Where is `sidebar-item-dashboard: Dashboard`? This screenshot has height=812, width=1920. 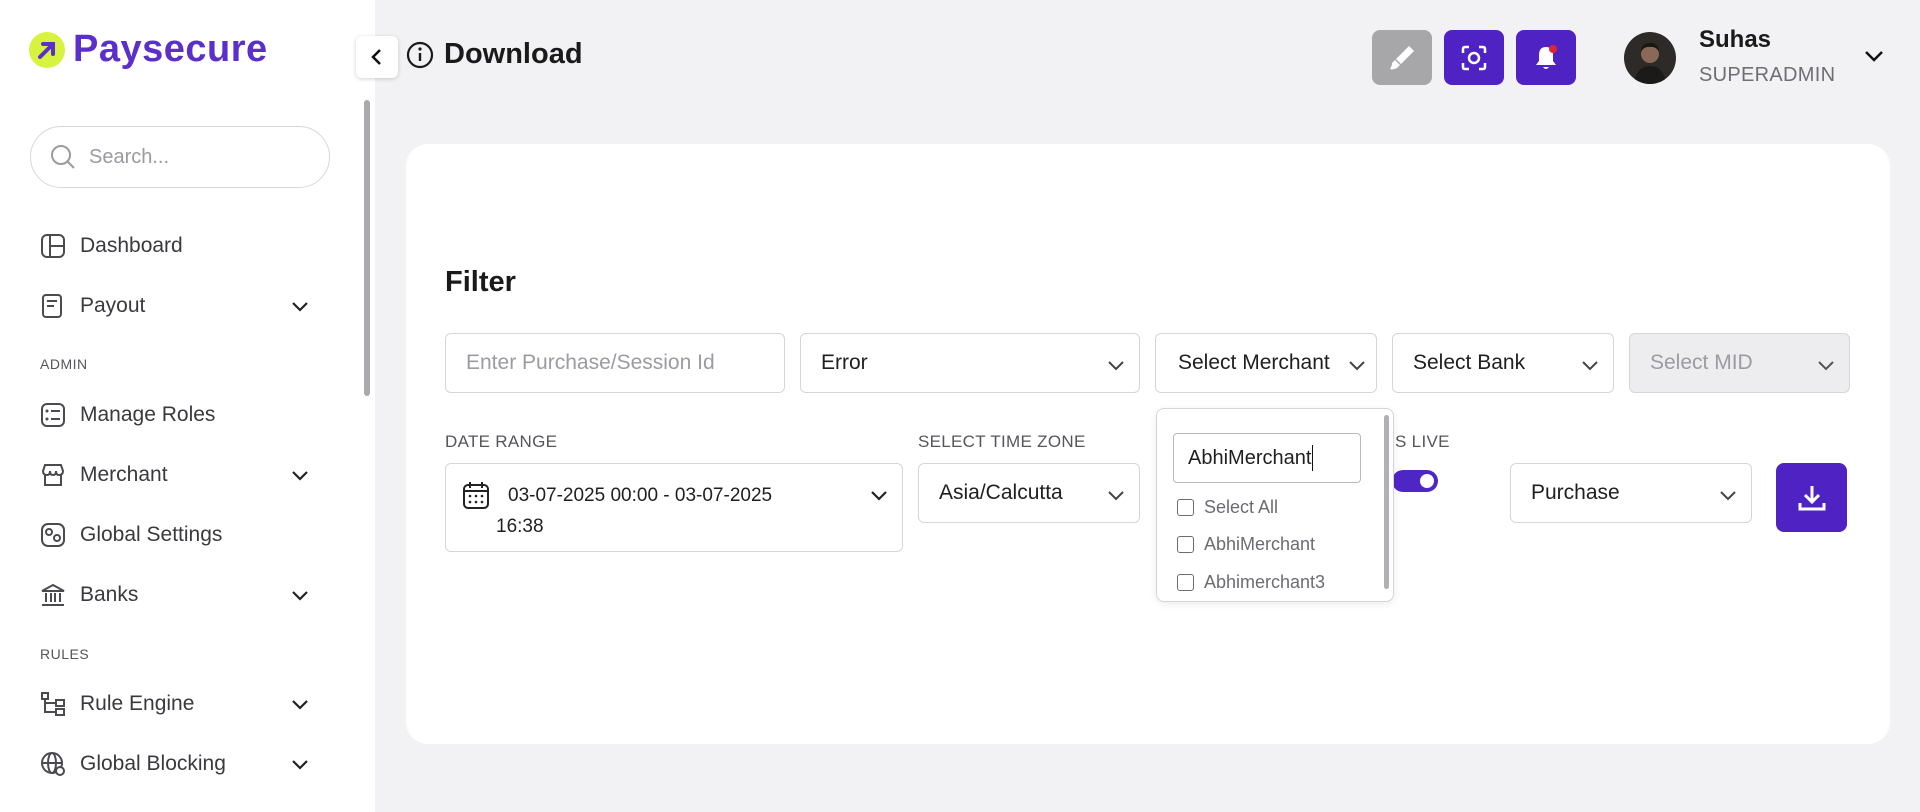 sidebar-item-dashboard: Dashboard is located at coordinates (175, 246).